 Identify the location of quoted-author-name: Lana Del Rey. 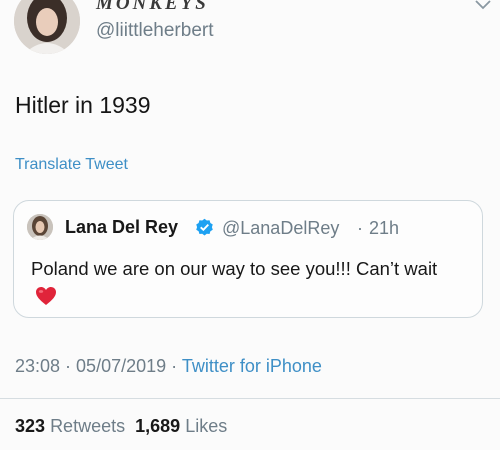
(121, 227).